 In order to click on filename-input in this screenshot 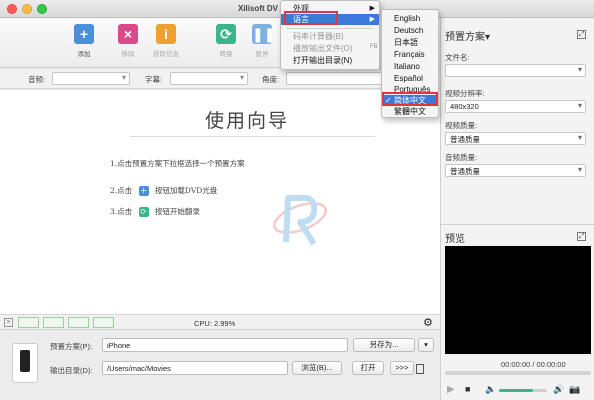, I will do `click(515, 70)`.